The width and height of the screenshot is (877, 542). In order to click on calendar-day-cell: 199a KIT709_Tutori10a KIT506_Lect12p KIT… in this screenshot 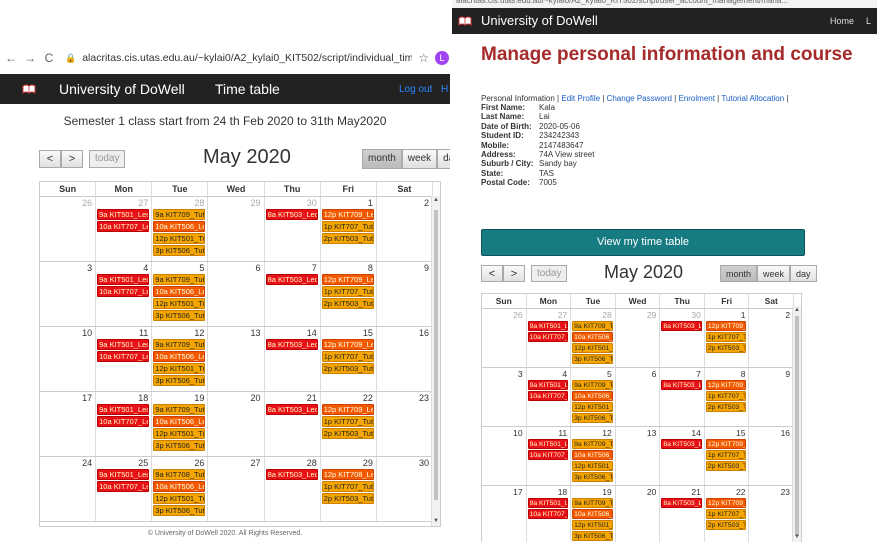, I will do `click(593, 514)`.